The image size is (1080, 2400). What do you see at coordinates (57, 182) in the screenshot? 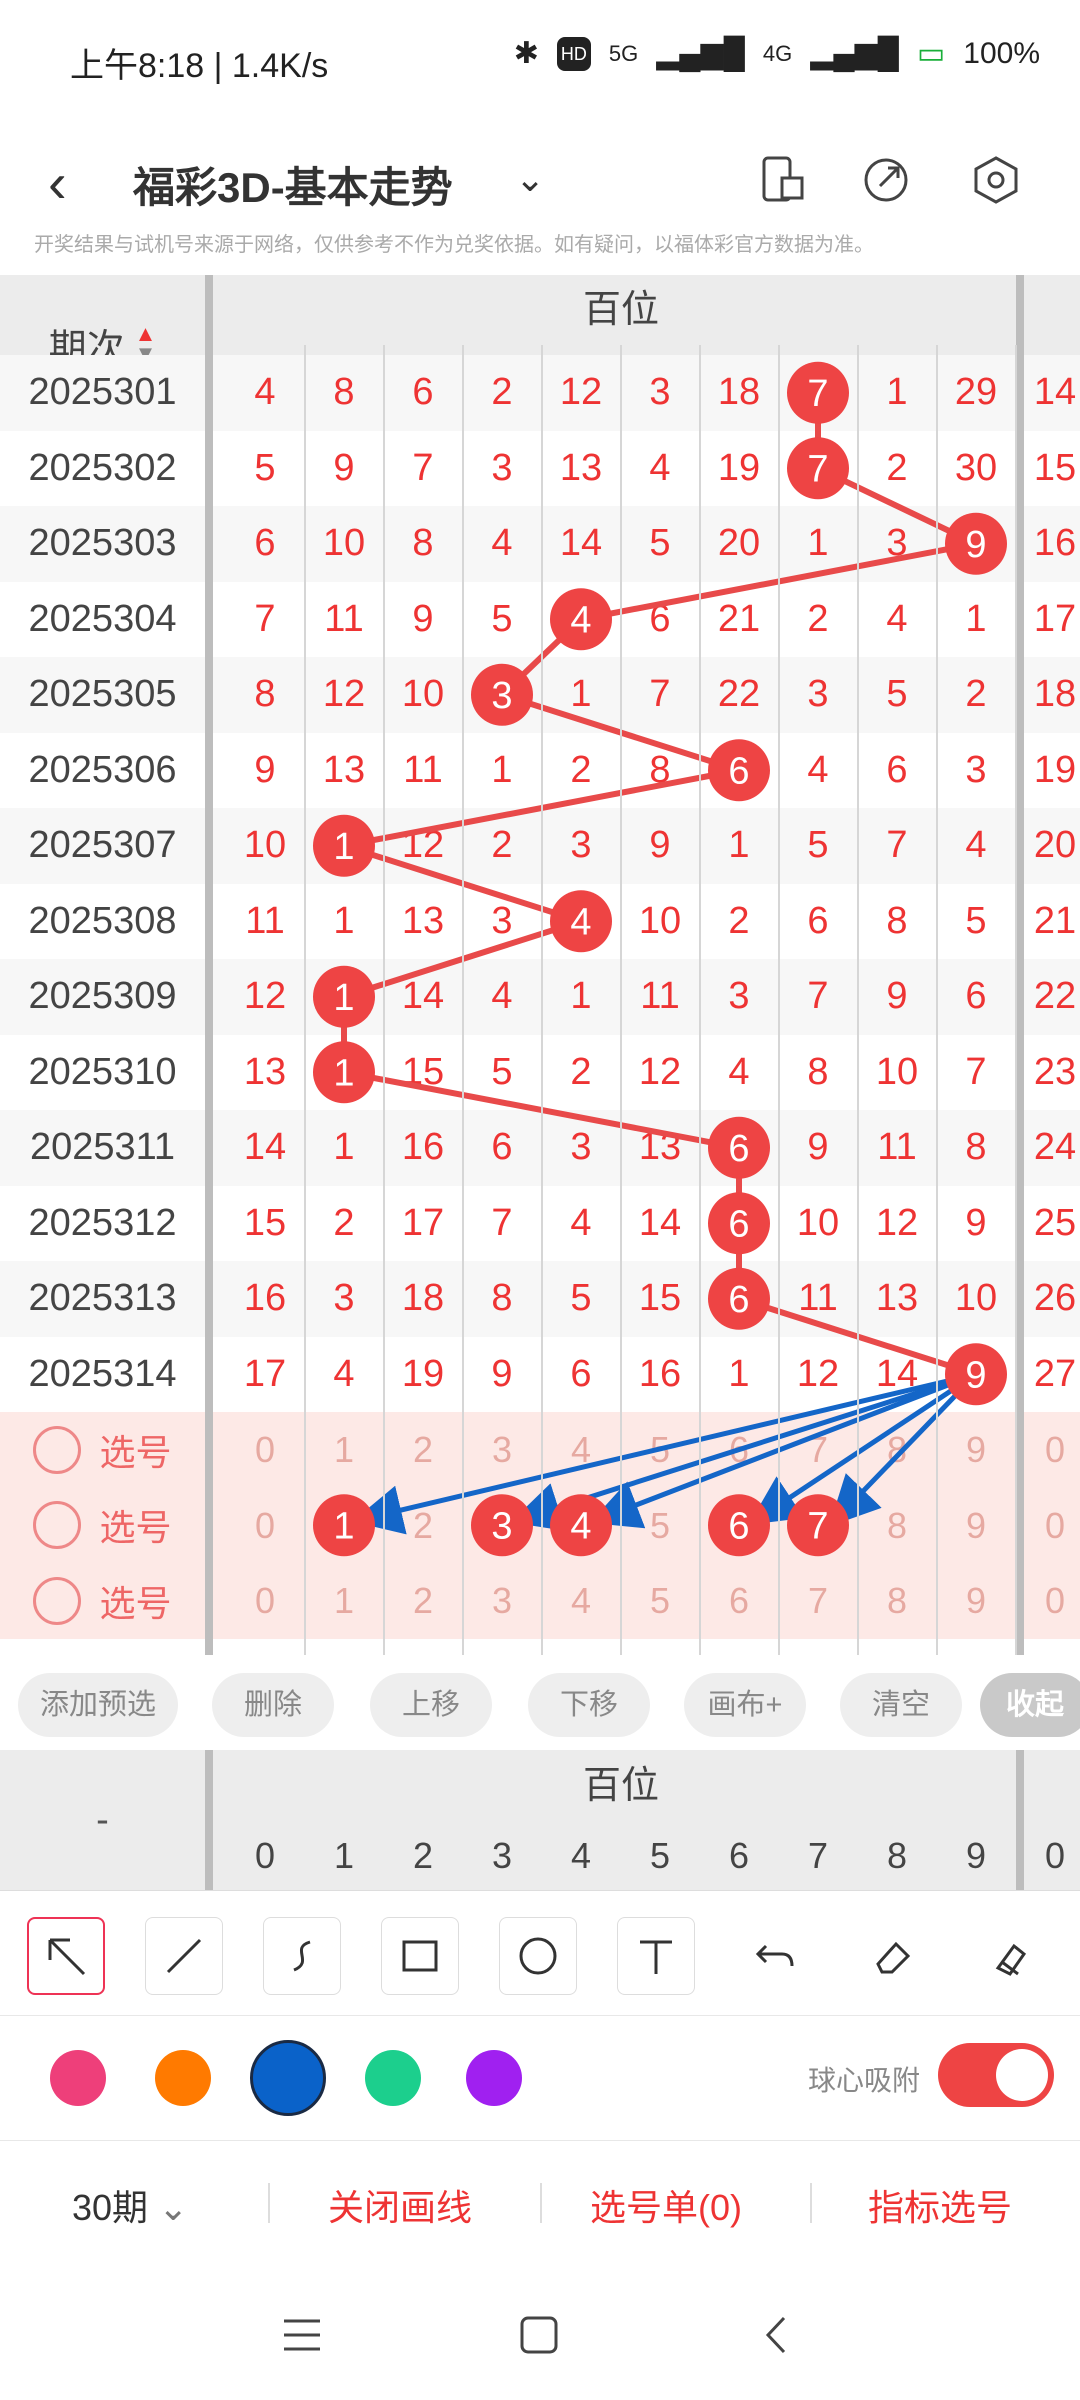
I see `back-icon: ‹` at bounding box center [57, 182].